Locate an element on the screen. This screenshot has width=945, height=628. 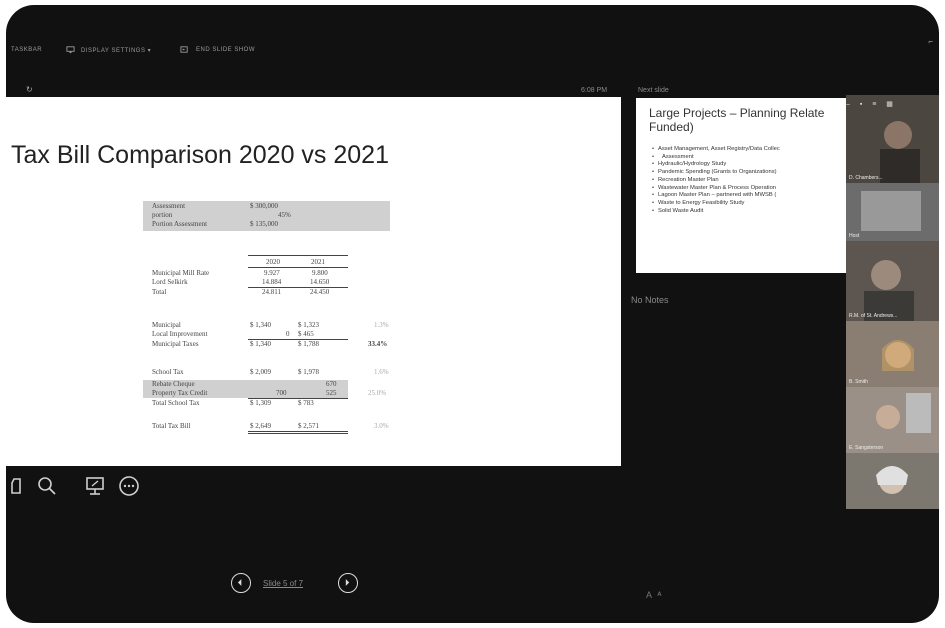
video-window-controls: – ▪ ≡ ▦ is located at coordinates (871, 104).